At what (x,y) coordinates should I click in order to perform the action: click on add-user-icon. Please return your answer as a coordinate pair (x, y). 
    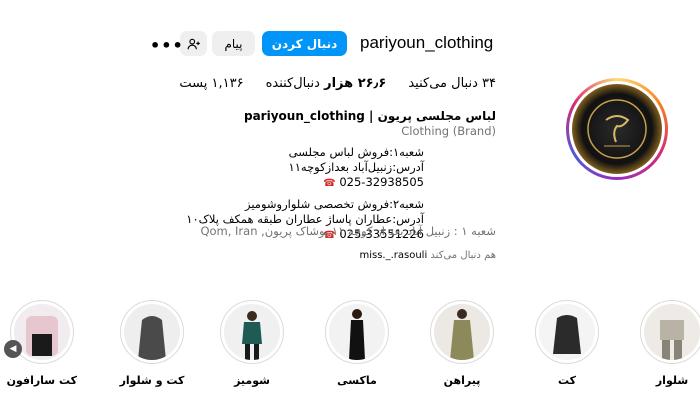
    Looking at the image, I should click on (193, 43).